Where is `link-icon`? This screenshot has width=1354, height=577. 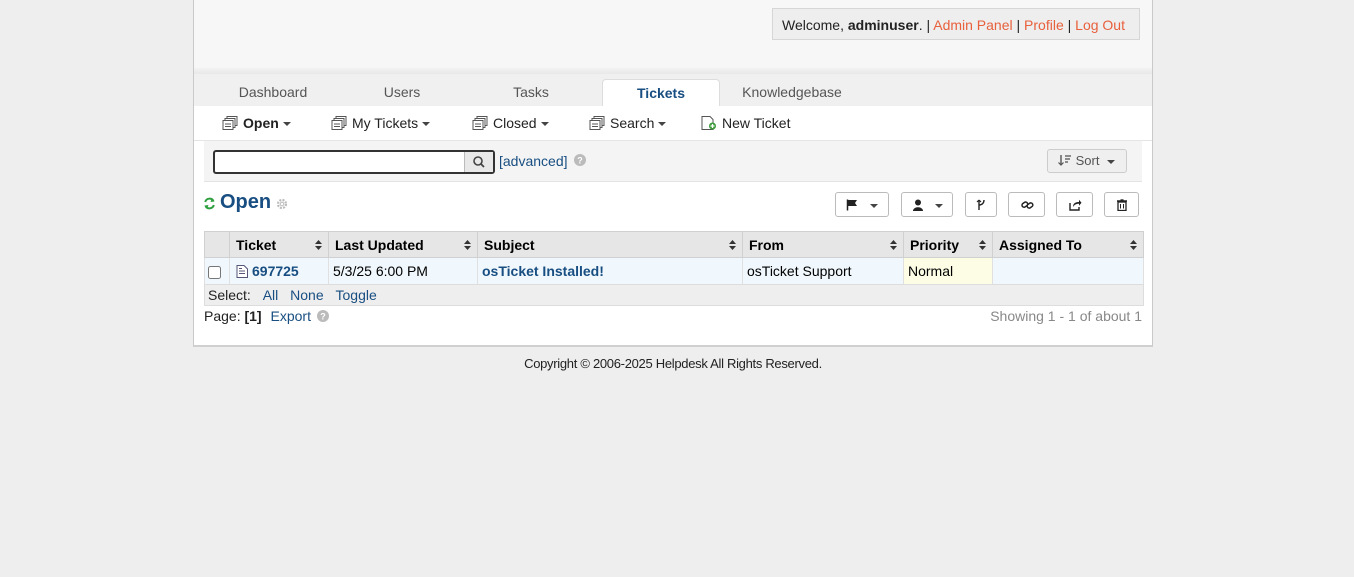
link-icon is located at coordinates (1027, 205).